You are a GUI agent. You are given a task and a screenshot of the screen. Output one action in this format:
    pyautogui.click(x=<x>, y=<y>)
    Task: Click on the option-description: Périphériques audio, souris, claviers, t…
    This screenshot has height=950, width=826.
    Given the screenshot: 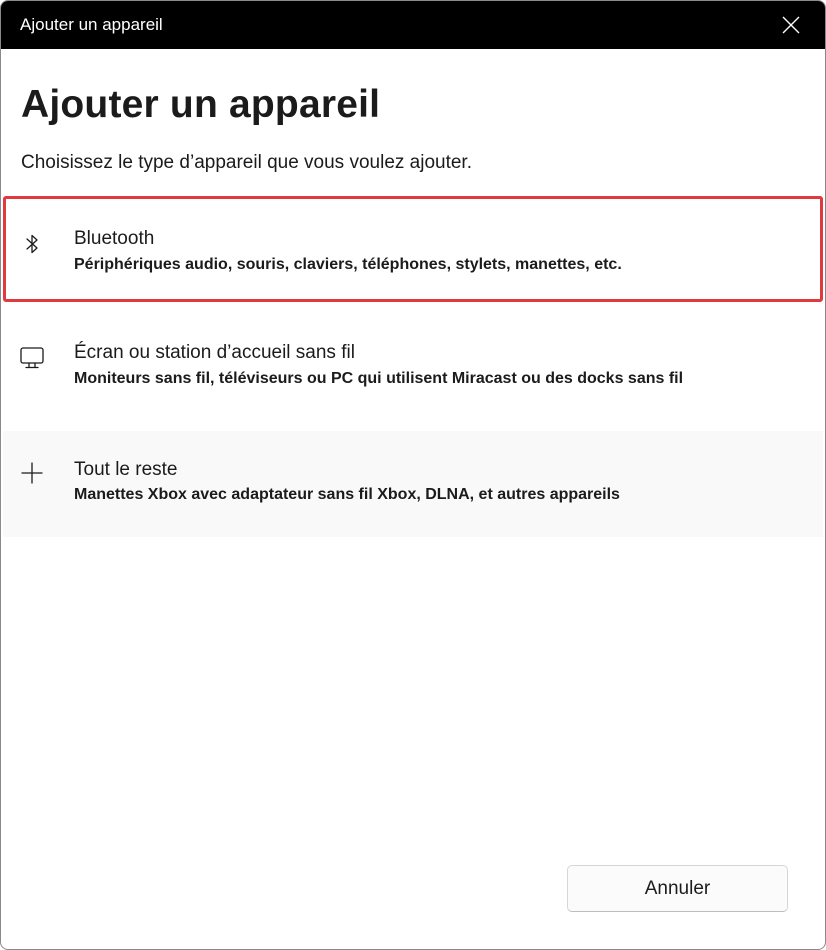 What is the action you would take?
    pyautogui.click(x=348, y=264)
    